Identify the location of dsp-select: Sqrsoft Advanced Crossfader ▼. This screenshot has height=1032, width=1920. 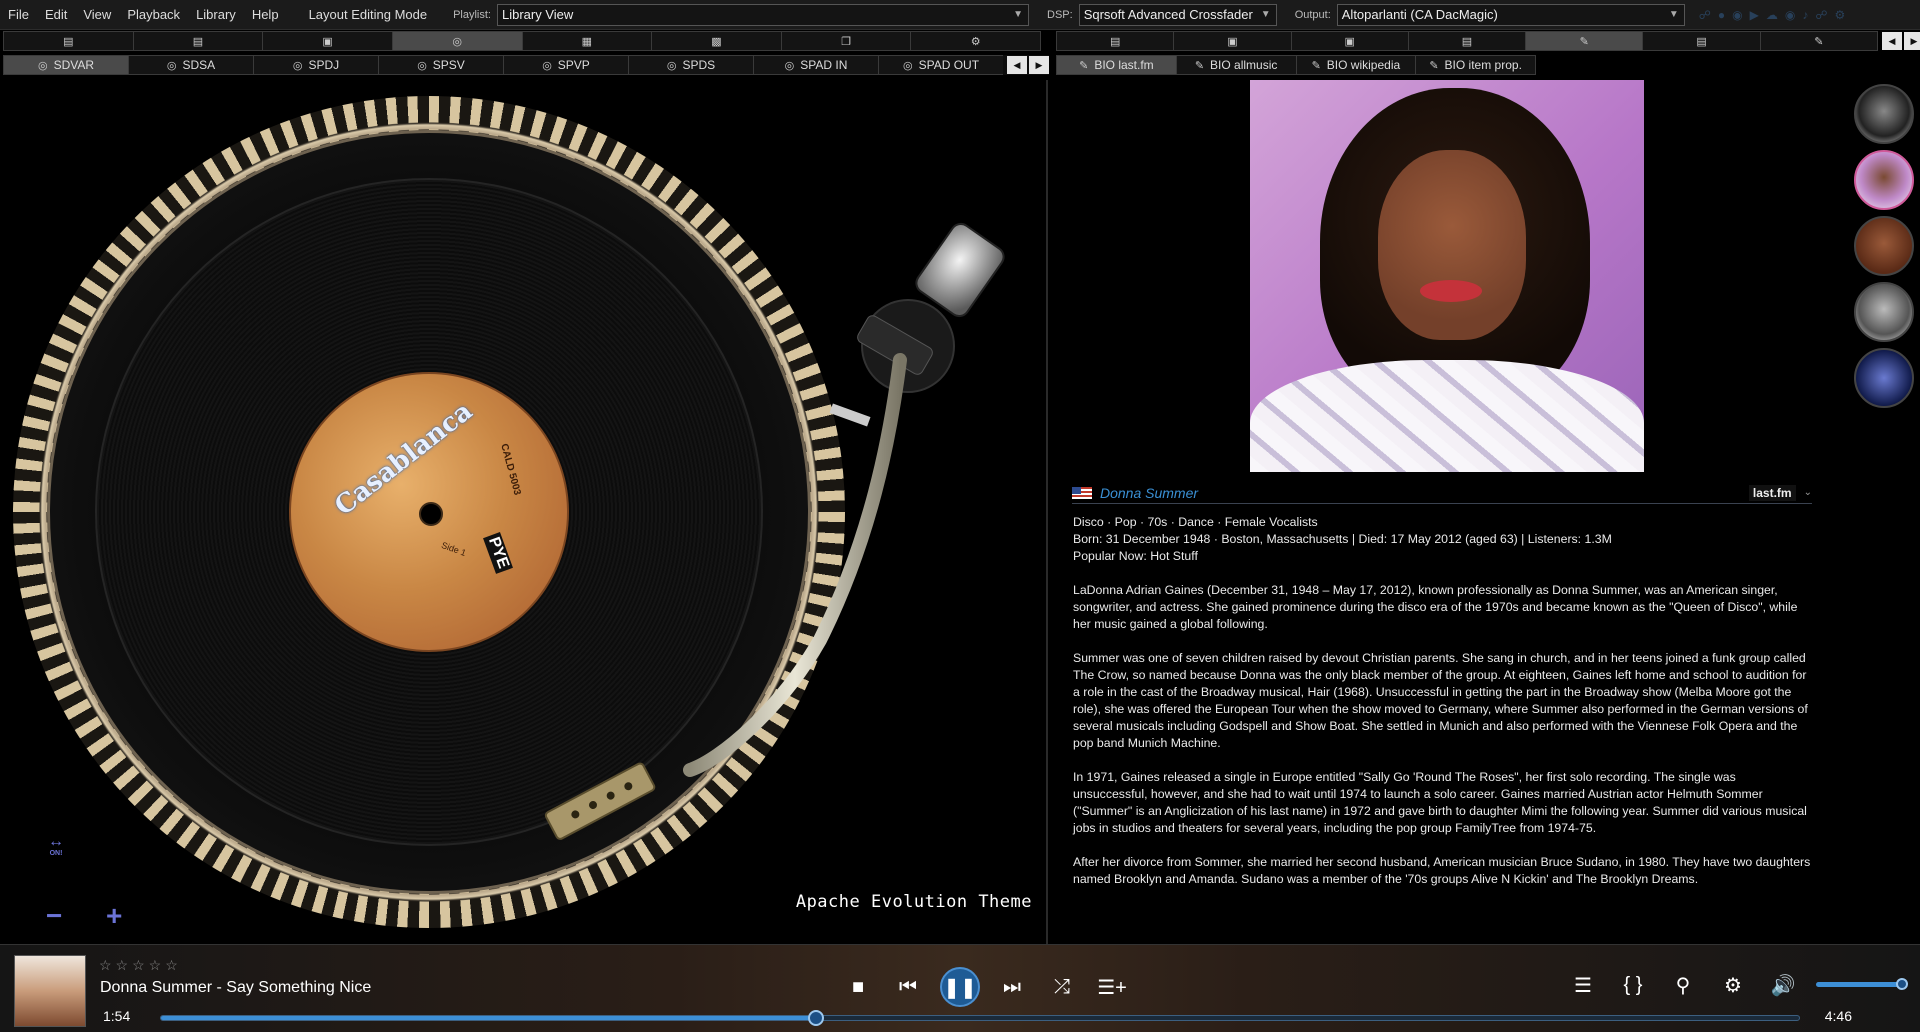
(1177, 14).